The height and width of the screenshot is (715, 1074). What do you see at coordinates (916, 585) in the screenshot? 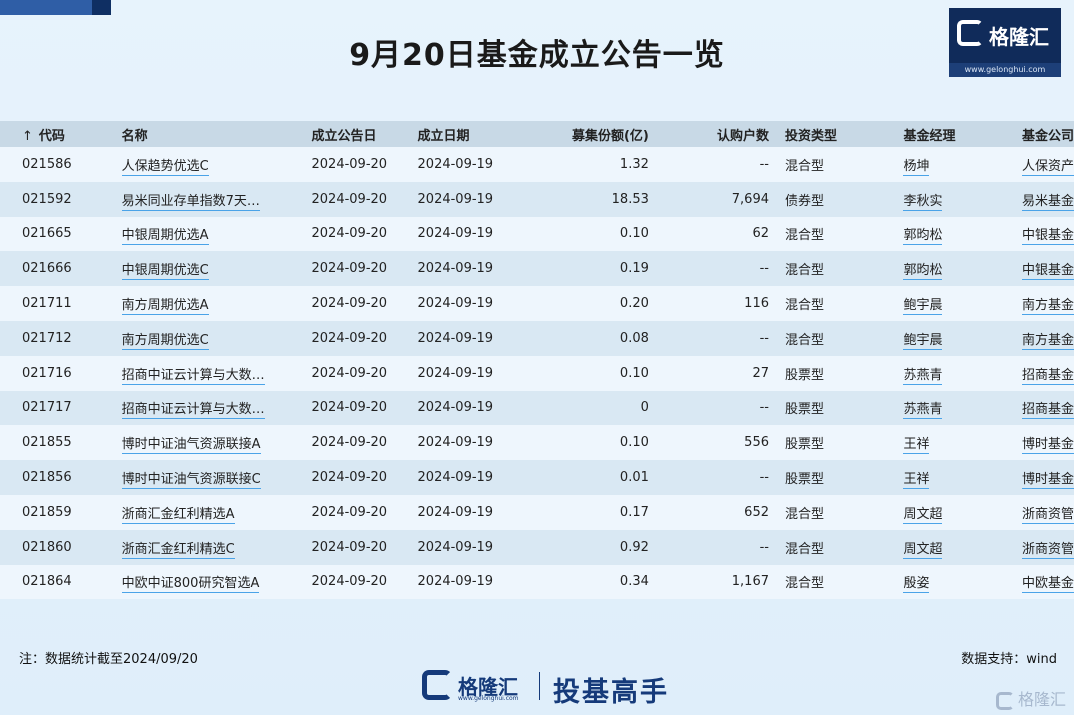
I see `cell-manager-link: 殷姿` at bounding box center [916, 585].